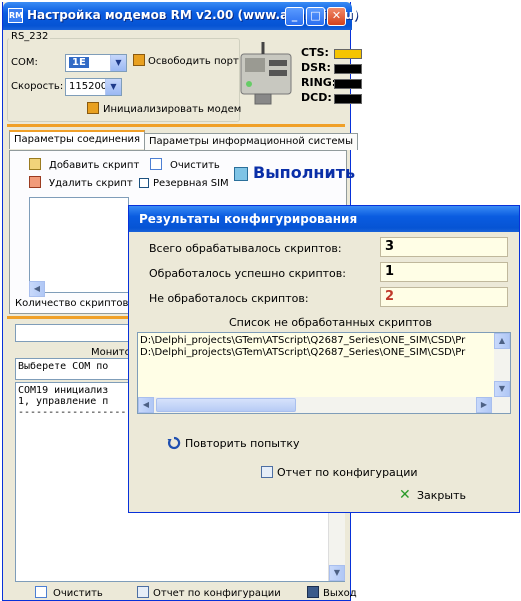 The image size is (521, 601). I want to click on script-list, so click(79, 245).